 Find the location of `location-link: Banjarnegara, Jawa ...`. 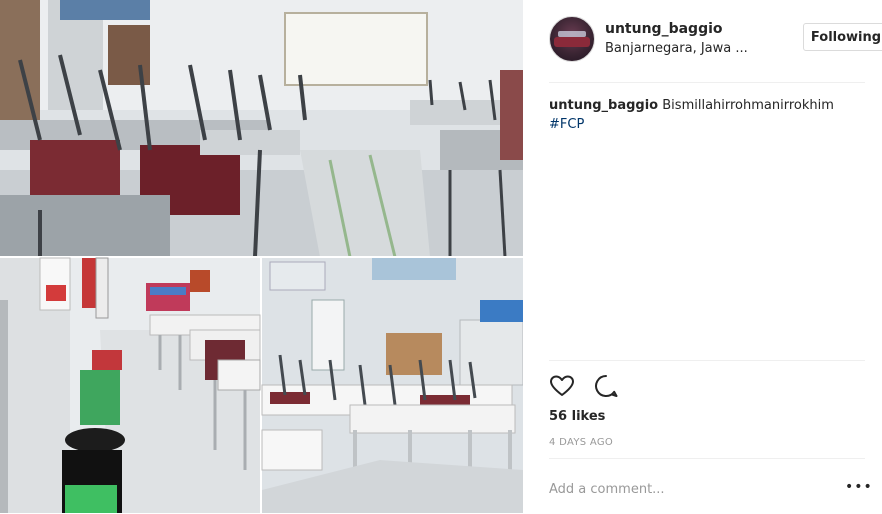

location-link: Banjarnegara, Jawa ... is located at coordinates (676, 48).